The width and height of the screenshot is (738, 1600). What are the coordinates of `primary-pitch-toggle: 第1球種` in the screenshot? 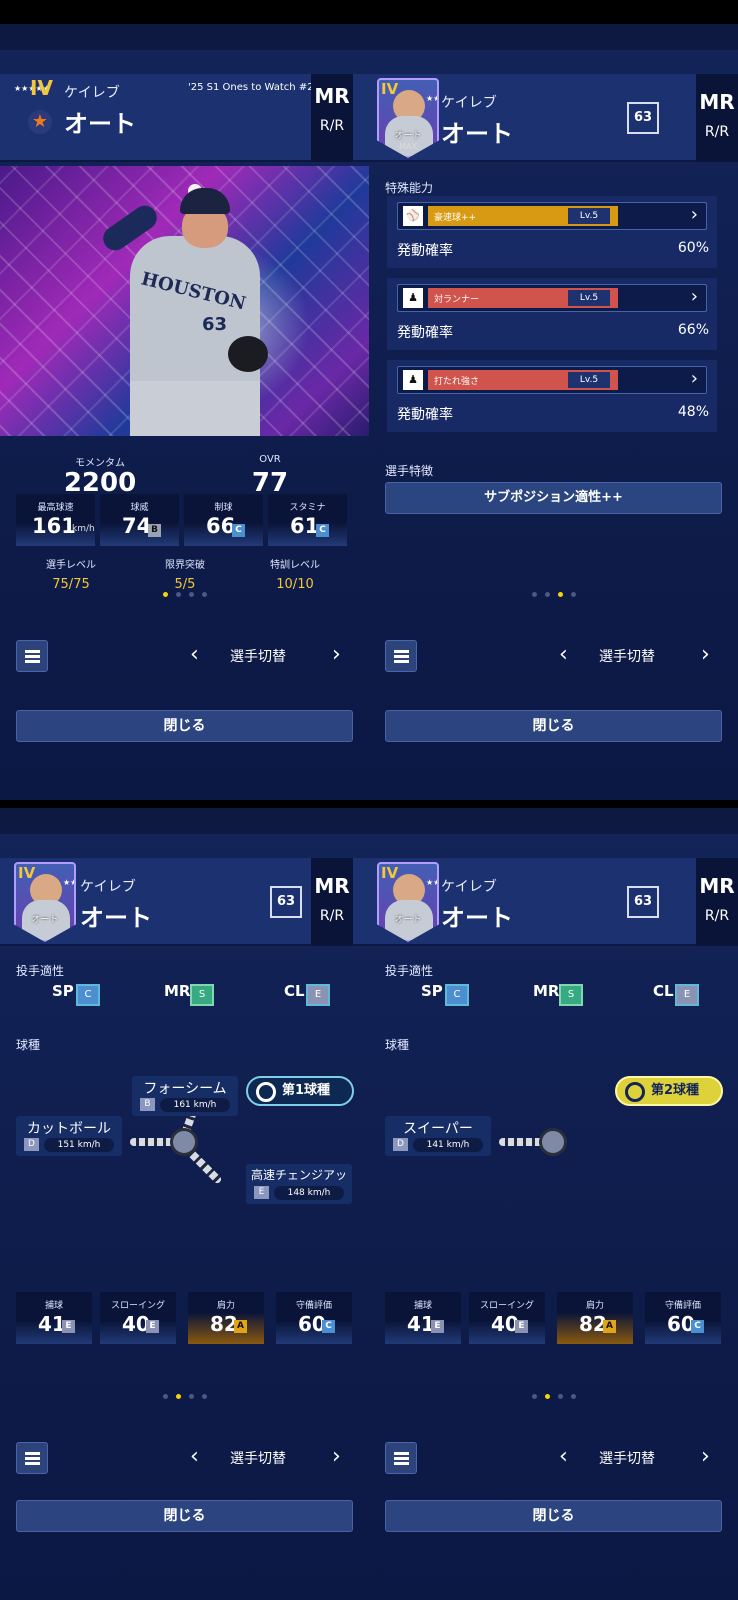 It's located at (300, 1091).